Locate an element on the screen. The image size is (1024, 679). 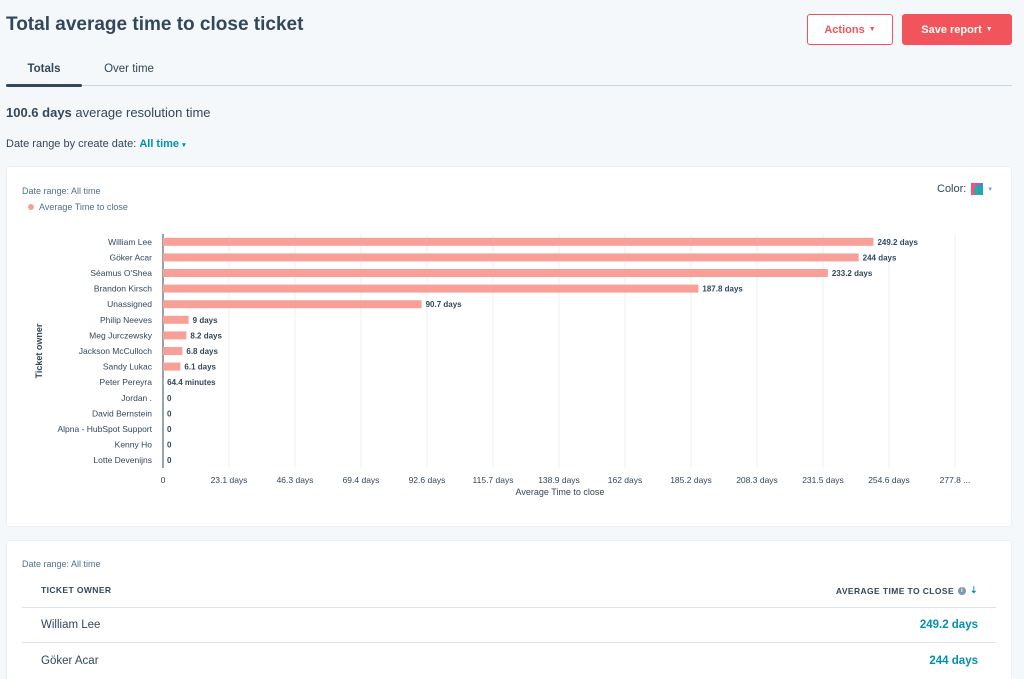
actions-button: Actions ▼ is located at coordinates (850, 29).